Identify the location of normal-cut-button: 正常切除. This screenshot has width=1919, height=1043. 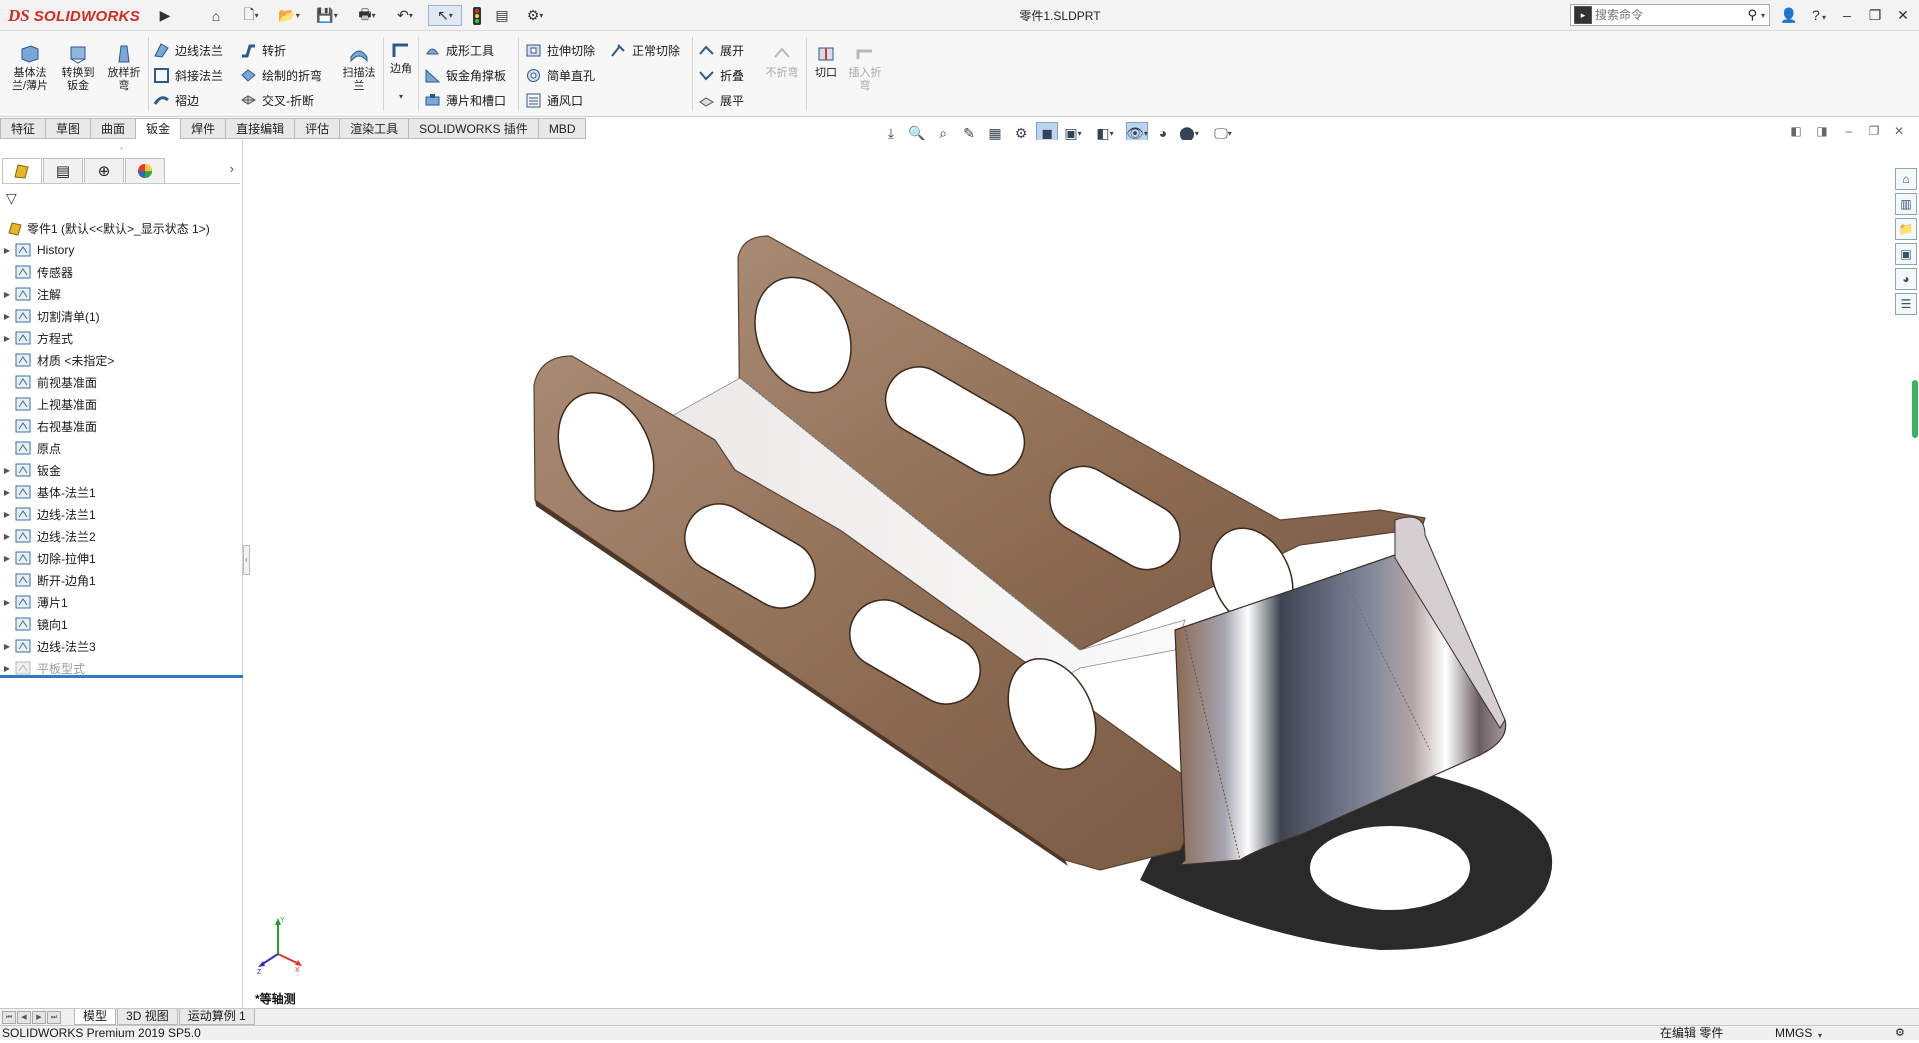
(645, 50).